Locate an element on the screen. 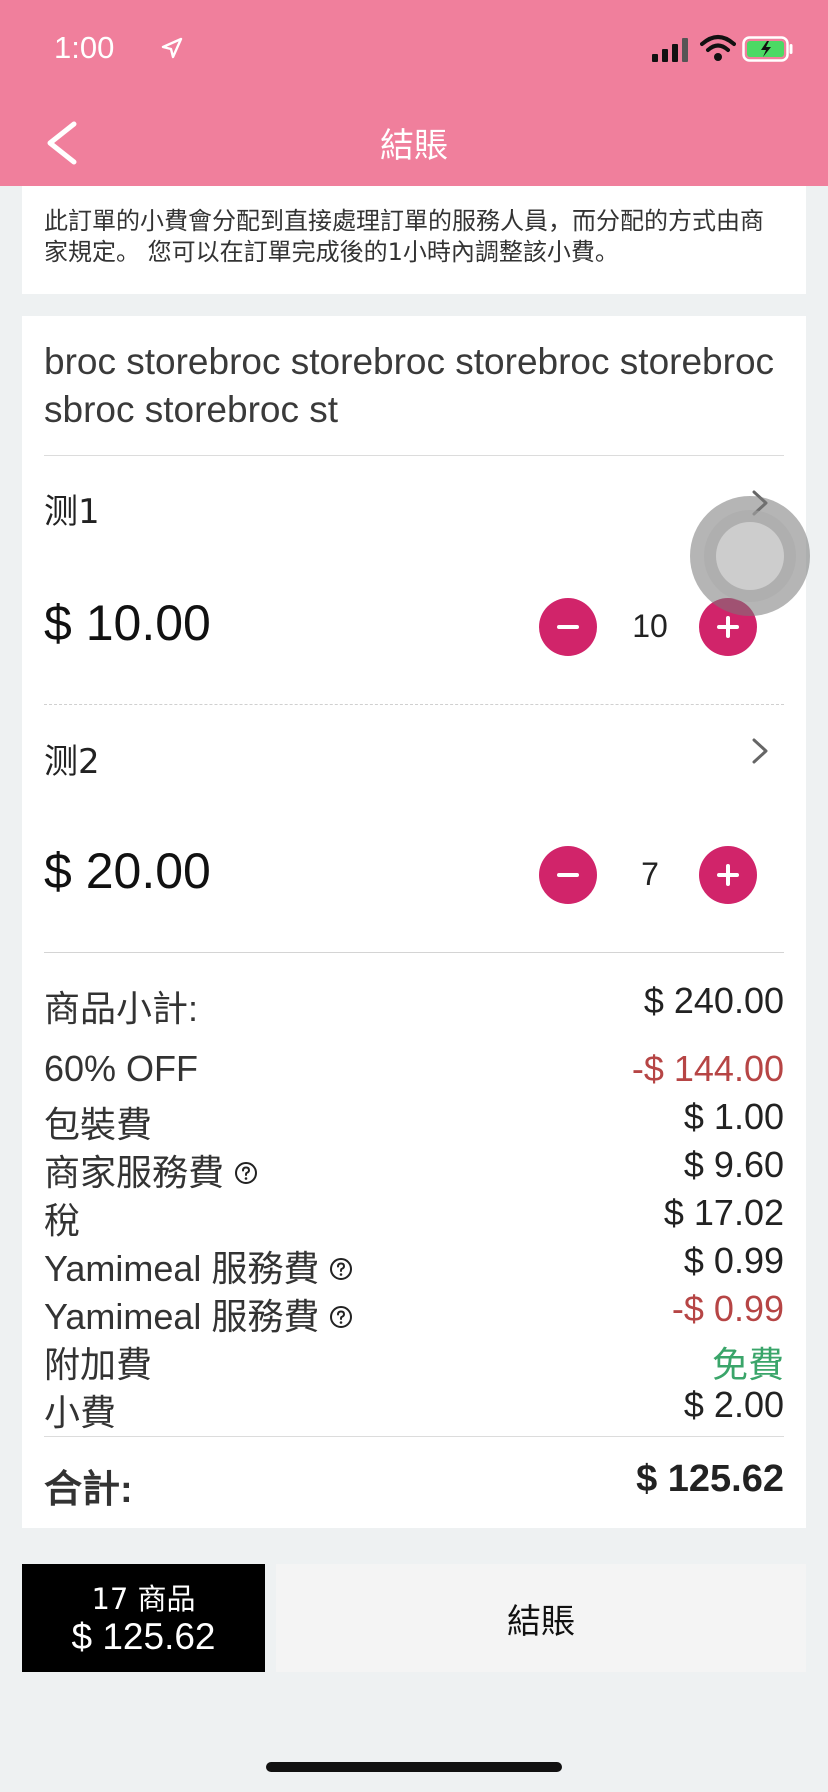 Image resolution: width=828 pixels, height=1792 pixels. platform-service-fee-discount-label: Yamimeal 服務費 is located at coordinates (182, 1316).